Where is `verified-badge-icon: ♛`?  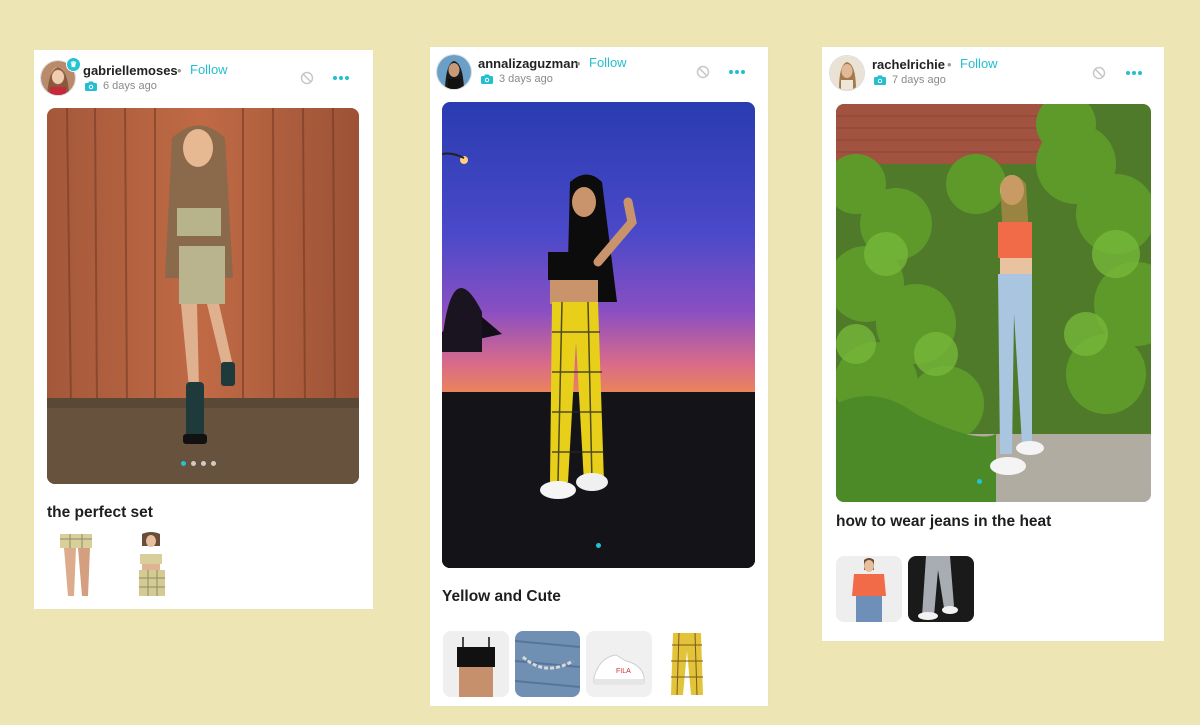 verified-badge-icon: ♛ is located at coordinates (73, 64).